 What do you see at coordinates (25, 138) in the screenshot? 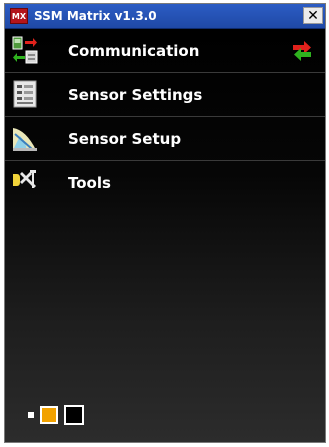
I see `sensor-setup-icon` at bounding box center [25, 138].